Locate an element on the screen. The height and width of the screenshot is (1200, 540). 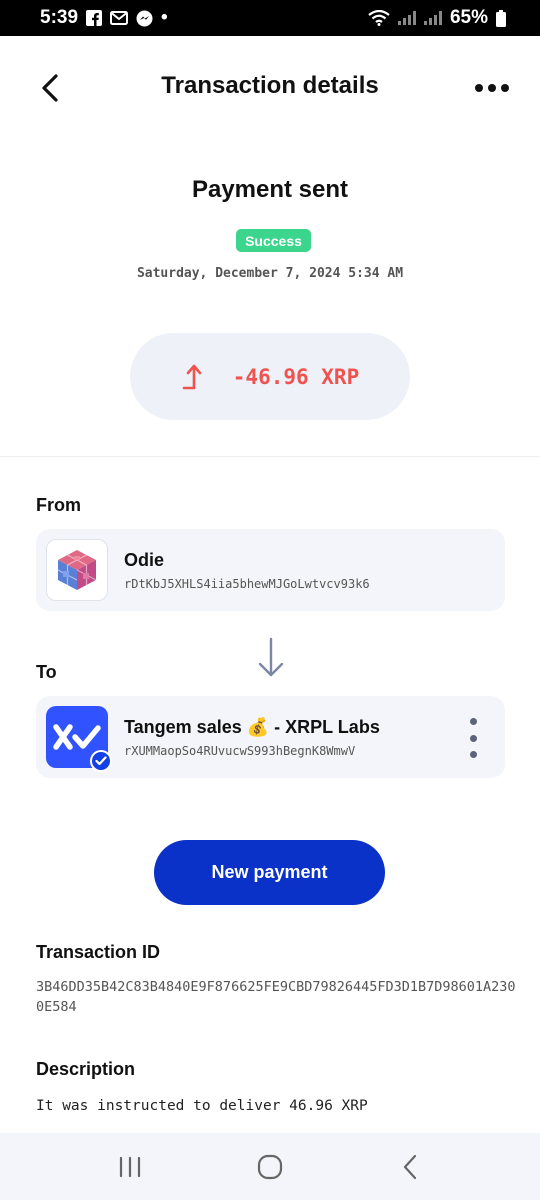
back-nav-button is located at coordinates (410, 1167).